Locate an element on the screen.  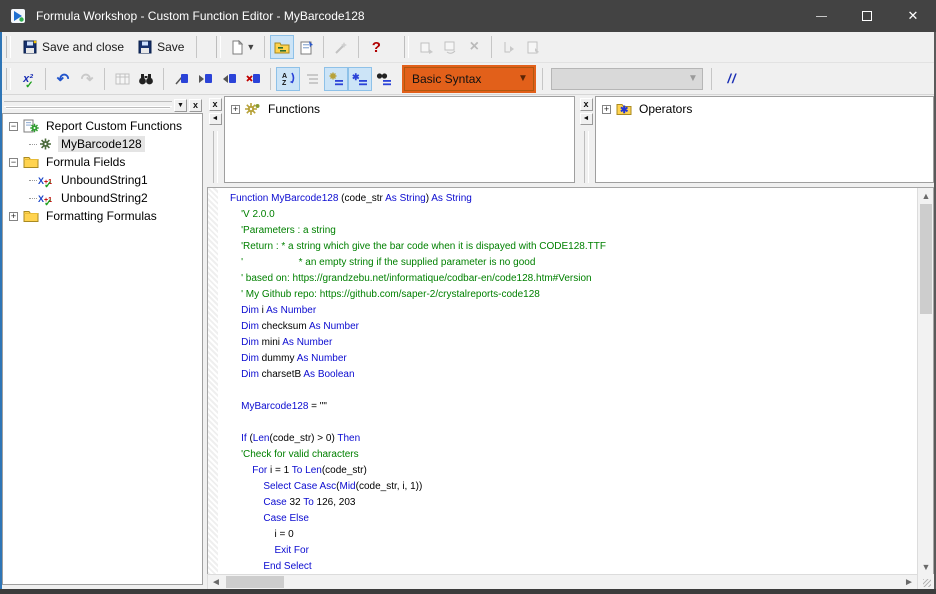
comment-icon: // is located at coordinates (732, 78).